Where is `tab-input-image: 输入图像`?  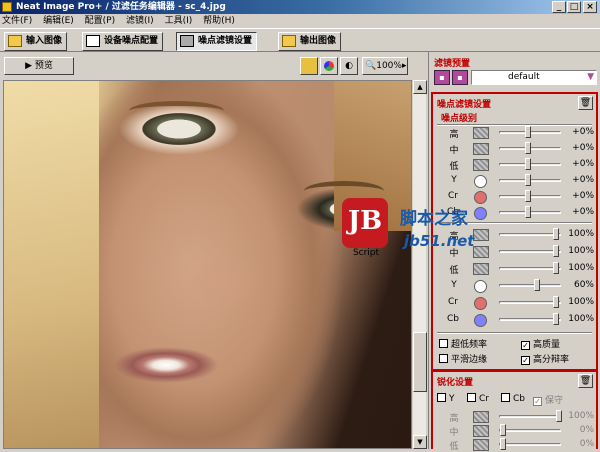 tab-input-image: 输入图像 is located at coordinates (36, 41).